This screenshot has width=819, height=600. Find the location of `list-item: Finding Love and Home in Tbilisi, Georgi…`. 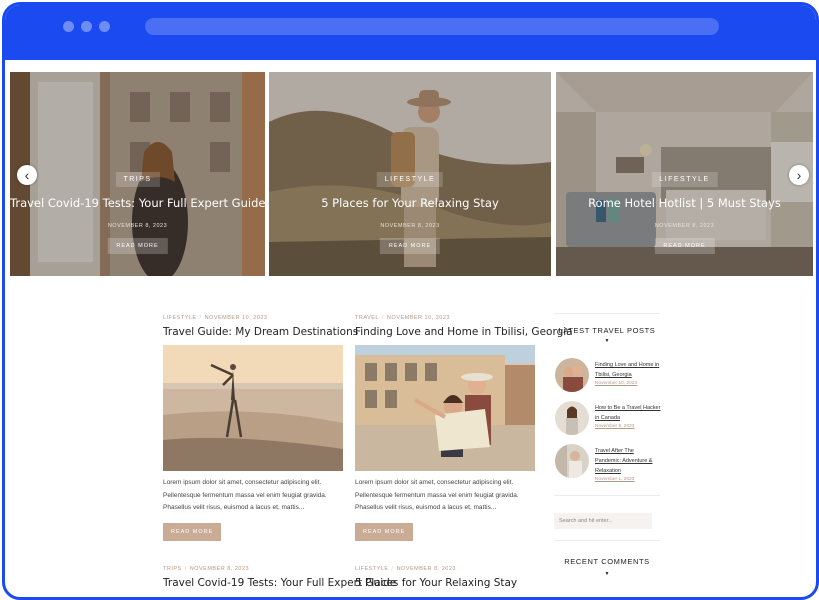

list-item: Finding Love and Home in Tbilisi, Georgi… is located at coordinates (607, 379).